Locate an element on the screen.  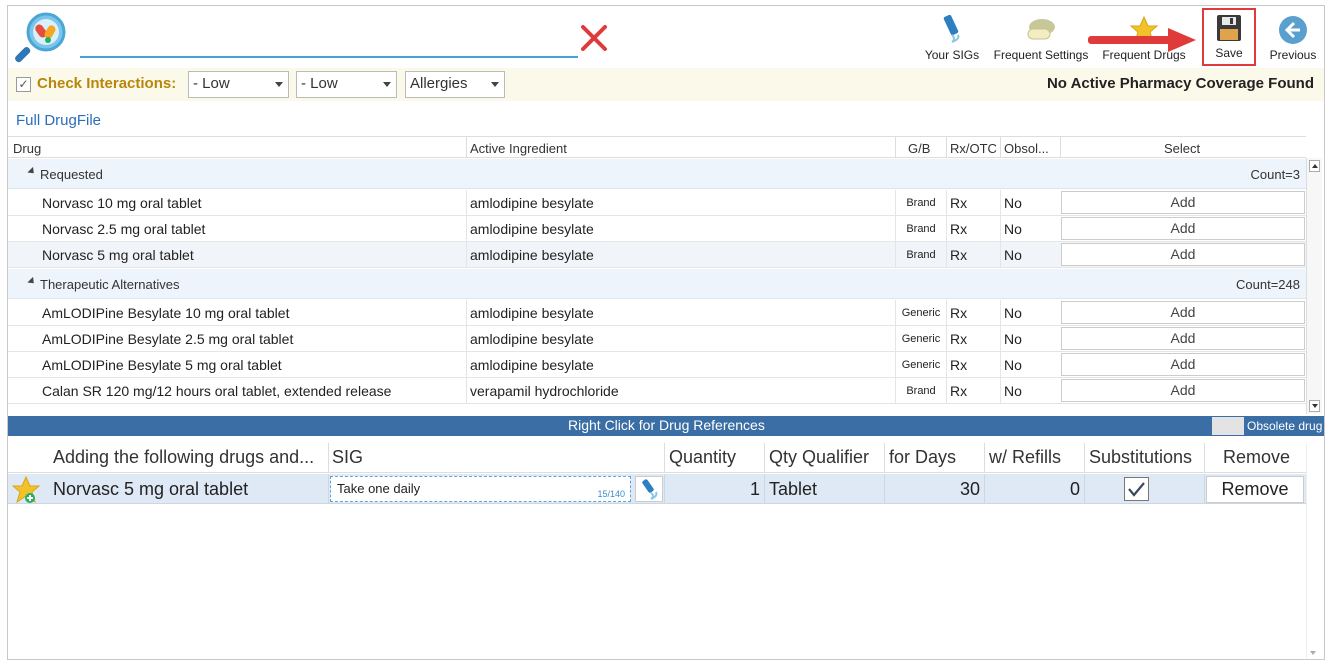
substitutions-checkbox is located at coordinates (1136, 489).